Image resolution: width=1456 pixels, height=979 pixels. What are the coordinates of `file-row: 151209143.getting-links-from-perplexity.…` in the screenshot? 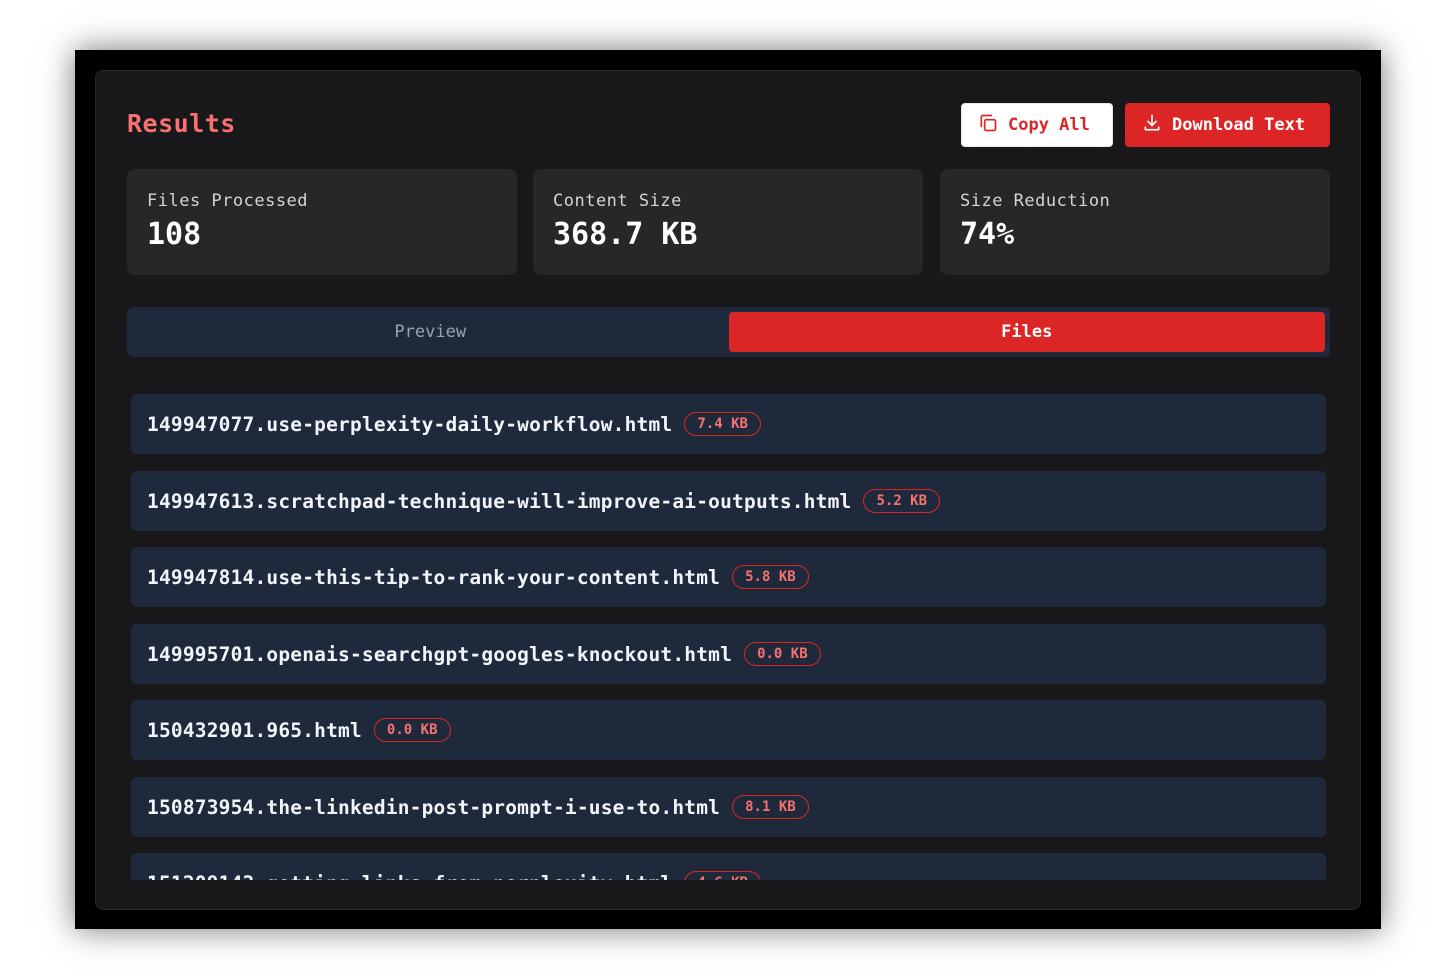 It's located at (728, 866).